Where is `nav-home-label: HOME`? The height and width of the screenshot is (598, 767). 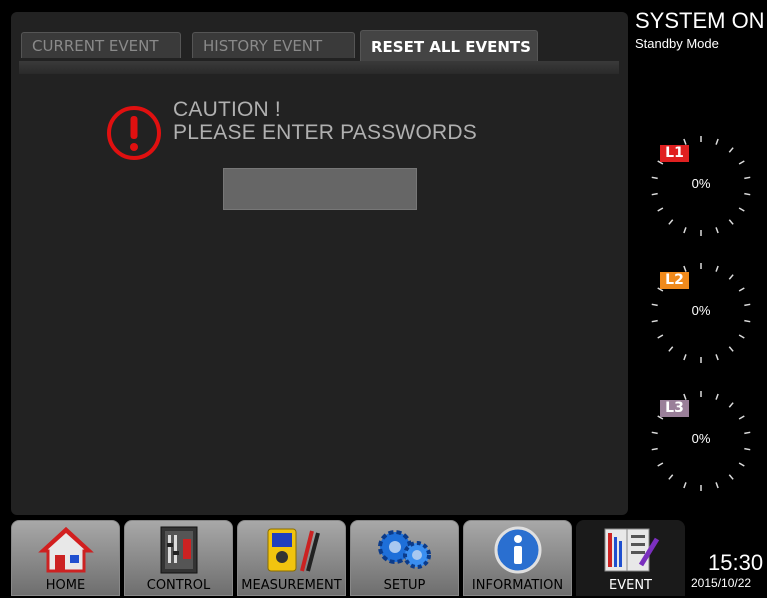
nav-home-label: HOME is located at coordinates (65, 585).